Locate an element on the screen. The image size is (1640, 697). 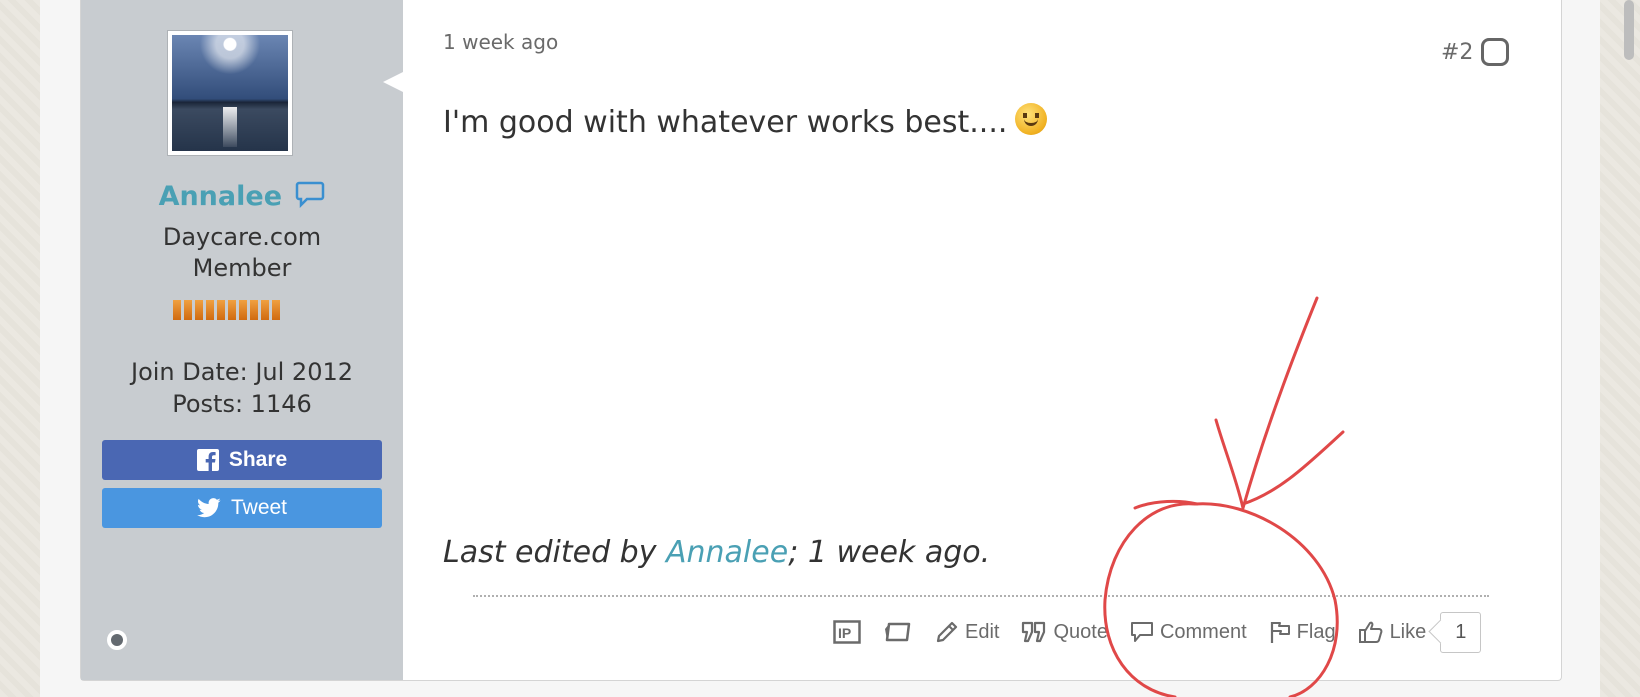
tweet-button: Tweet is located at coordinates (242, 508).